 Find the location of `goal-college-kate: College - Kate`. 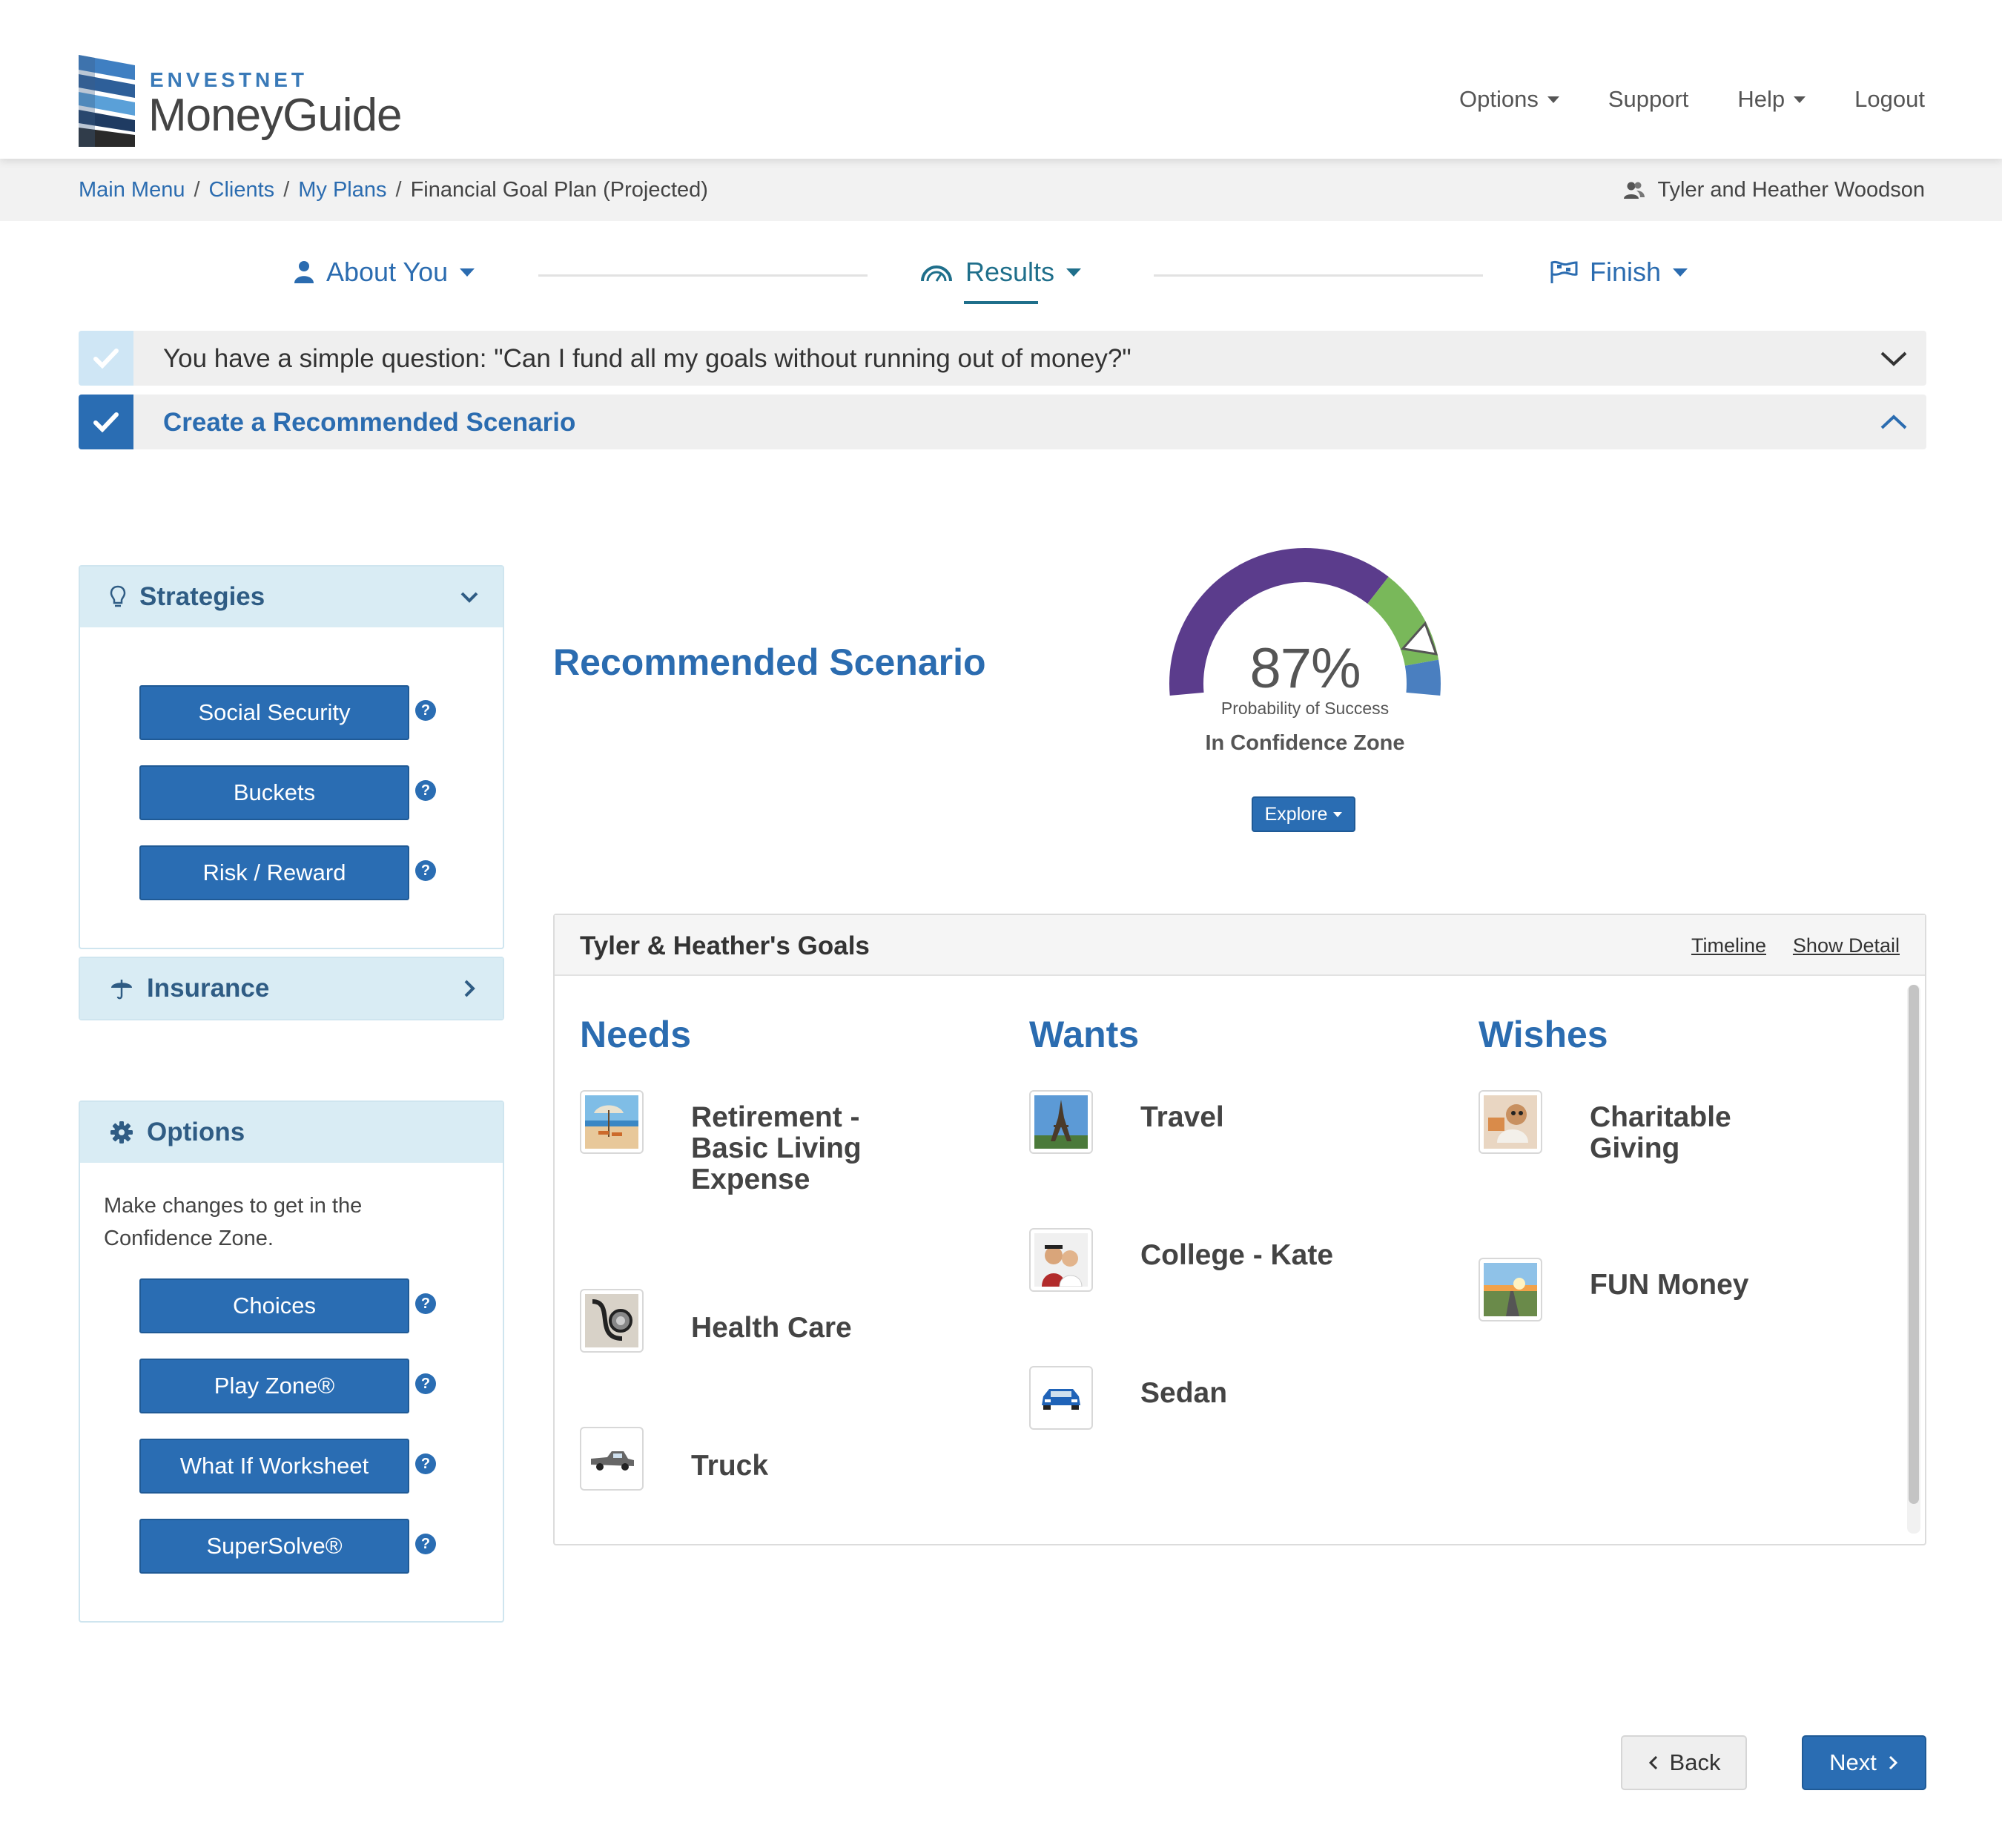

goal-college-kate: College - Kate is located at coordinates (1259, 1255).